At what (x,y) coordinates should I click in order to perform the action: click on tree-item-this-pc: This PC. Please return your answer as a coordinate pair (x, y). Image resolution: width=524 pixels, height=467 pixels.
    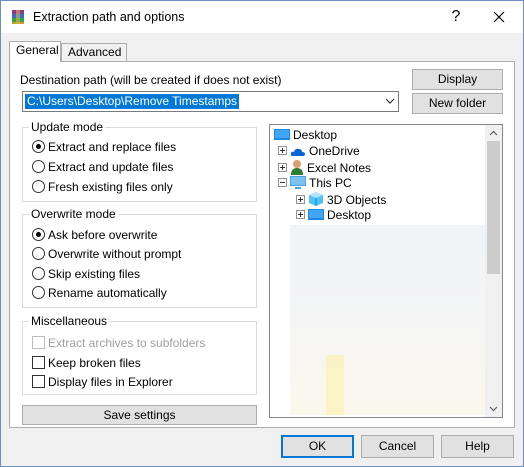
    Looking at the image, I should click on (315, 183).